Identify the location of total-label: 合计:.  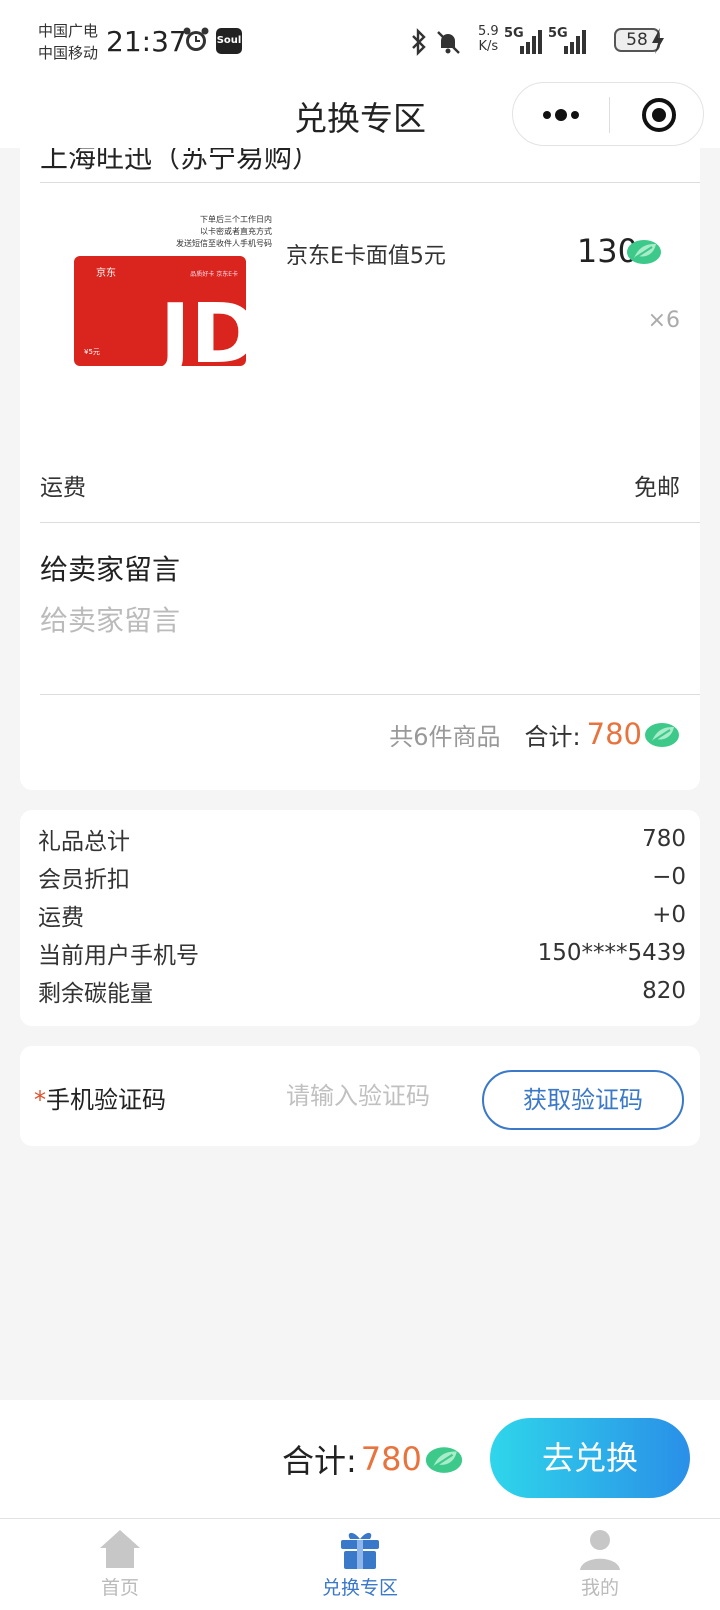
(319, 1461).